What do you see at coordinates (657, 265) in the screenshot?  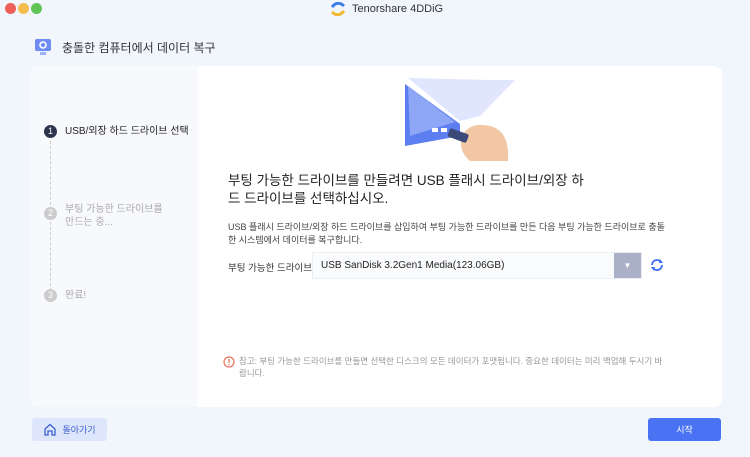 I see `refresh-icon` at bounding box center [657, 265].